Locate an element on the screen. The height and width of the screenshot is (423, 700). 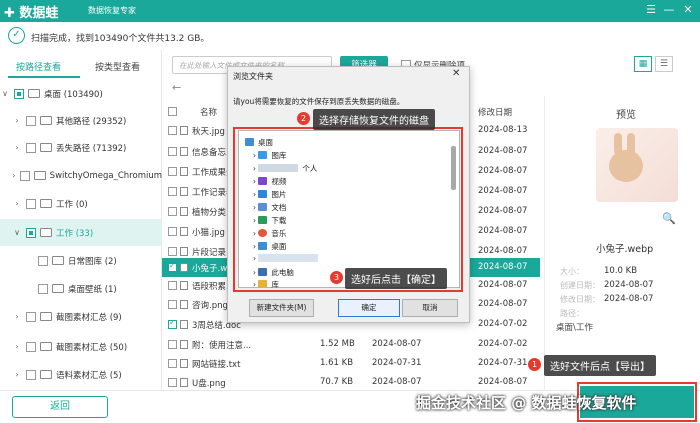
cancel-button: 取消 is located at coordinates (430, 308).